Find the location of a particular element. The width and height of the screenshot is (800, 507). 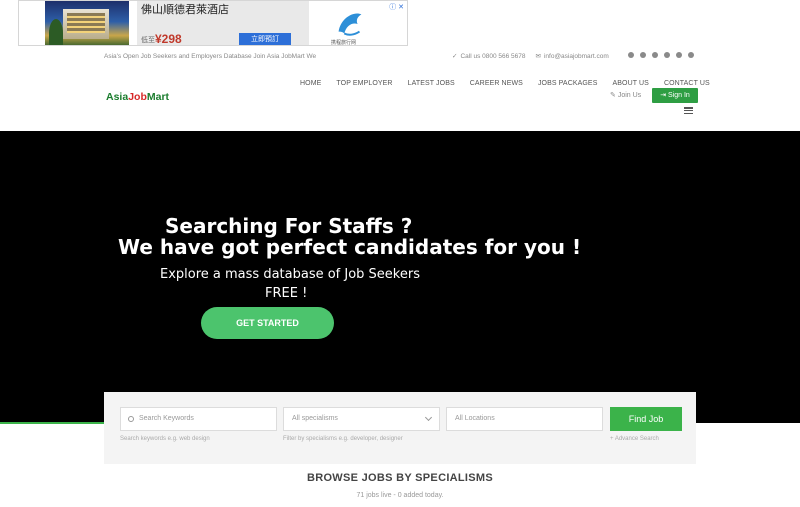

find-job-button: Find Job is located at coordinates (646, 419).